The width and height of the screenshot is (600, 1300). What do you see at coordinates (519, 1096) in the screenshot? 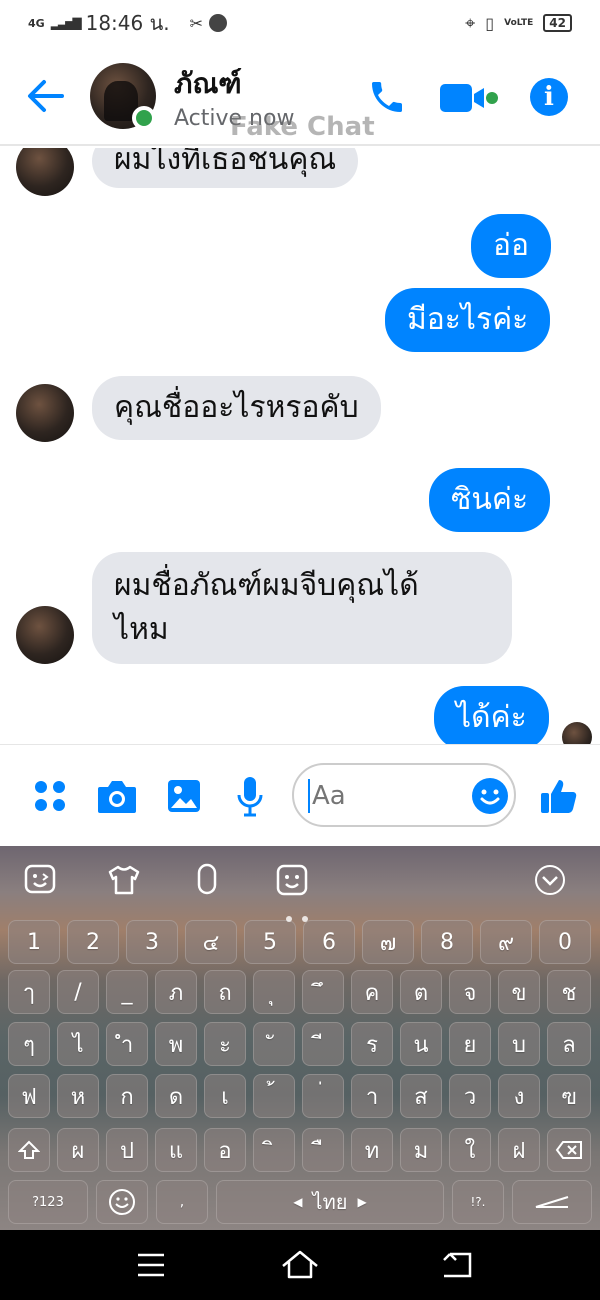
I see `key: ง` at bounding box center [519, 1096].